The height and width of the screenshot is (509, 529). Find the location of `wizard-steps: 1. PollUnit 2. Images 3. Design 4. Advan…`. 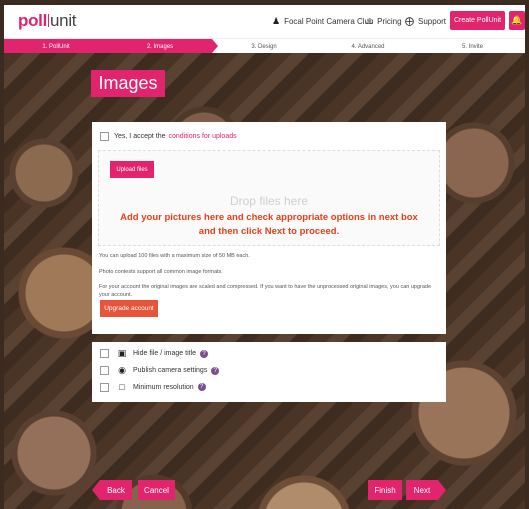

wizard-steps: 1. PollUnit 2. Images 3. Design 4. Advan… is located at coordinates (264, 46).